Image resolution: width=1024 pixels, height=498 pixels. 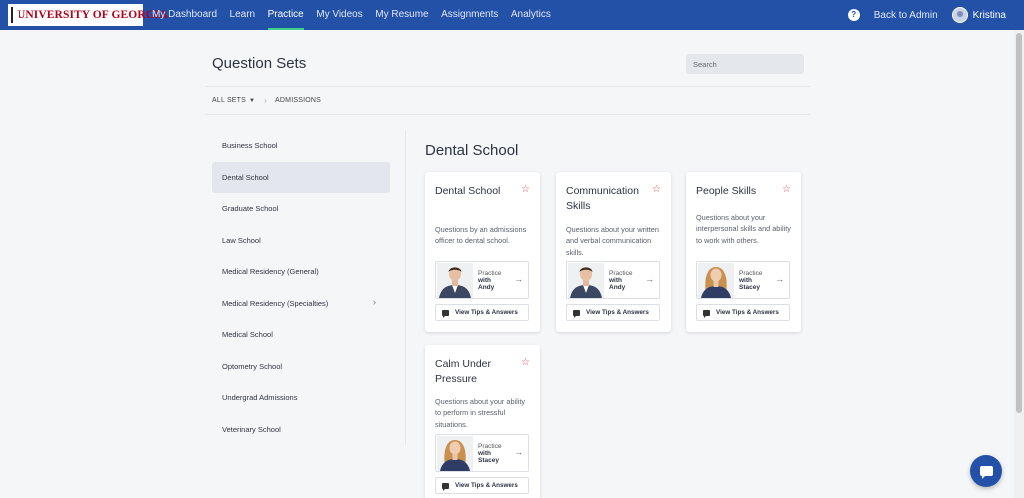 I want to click on page-scrollbar, so click(x=1019, y=264).